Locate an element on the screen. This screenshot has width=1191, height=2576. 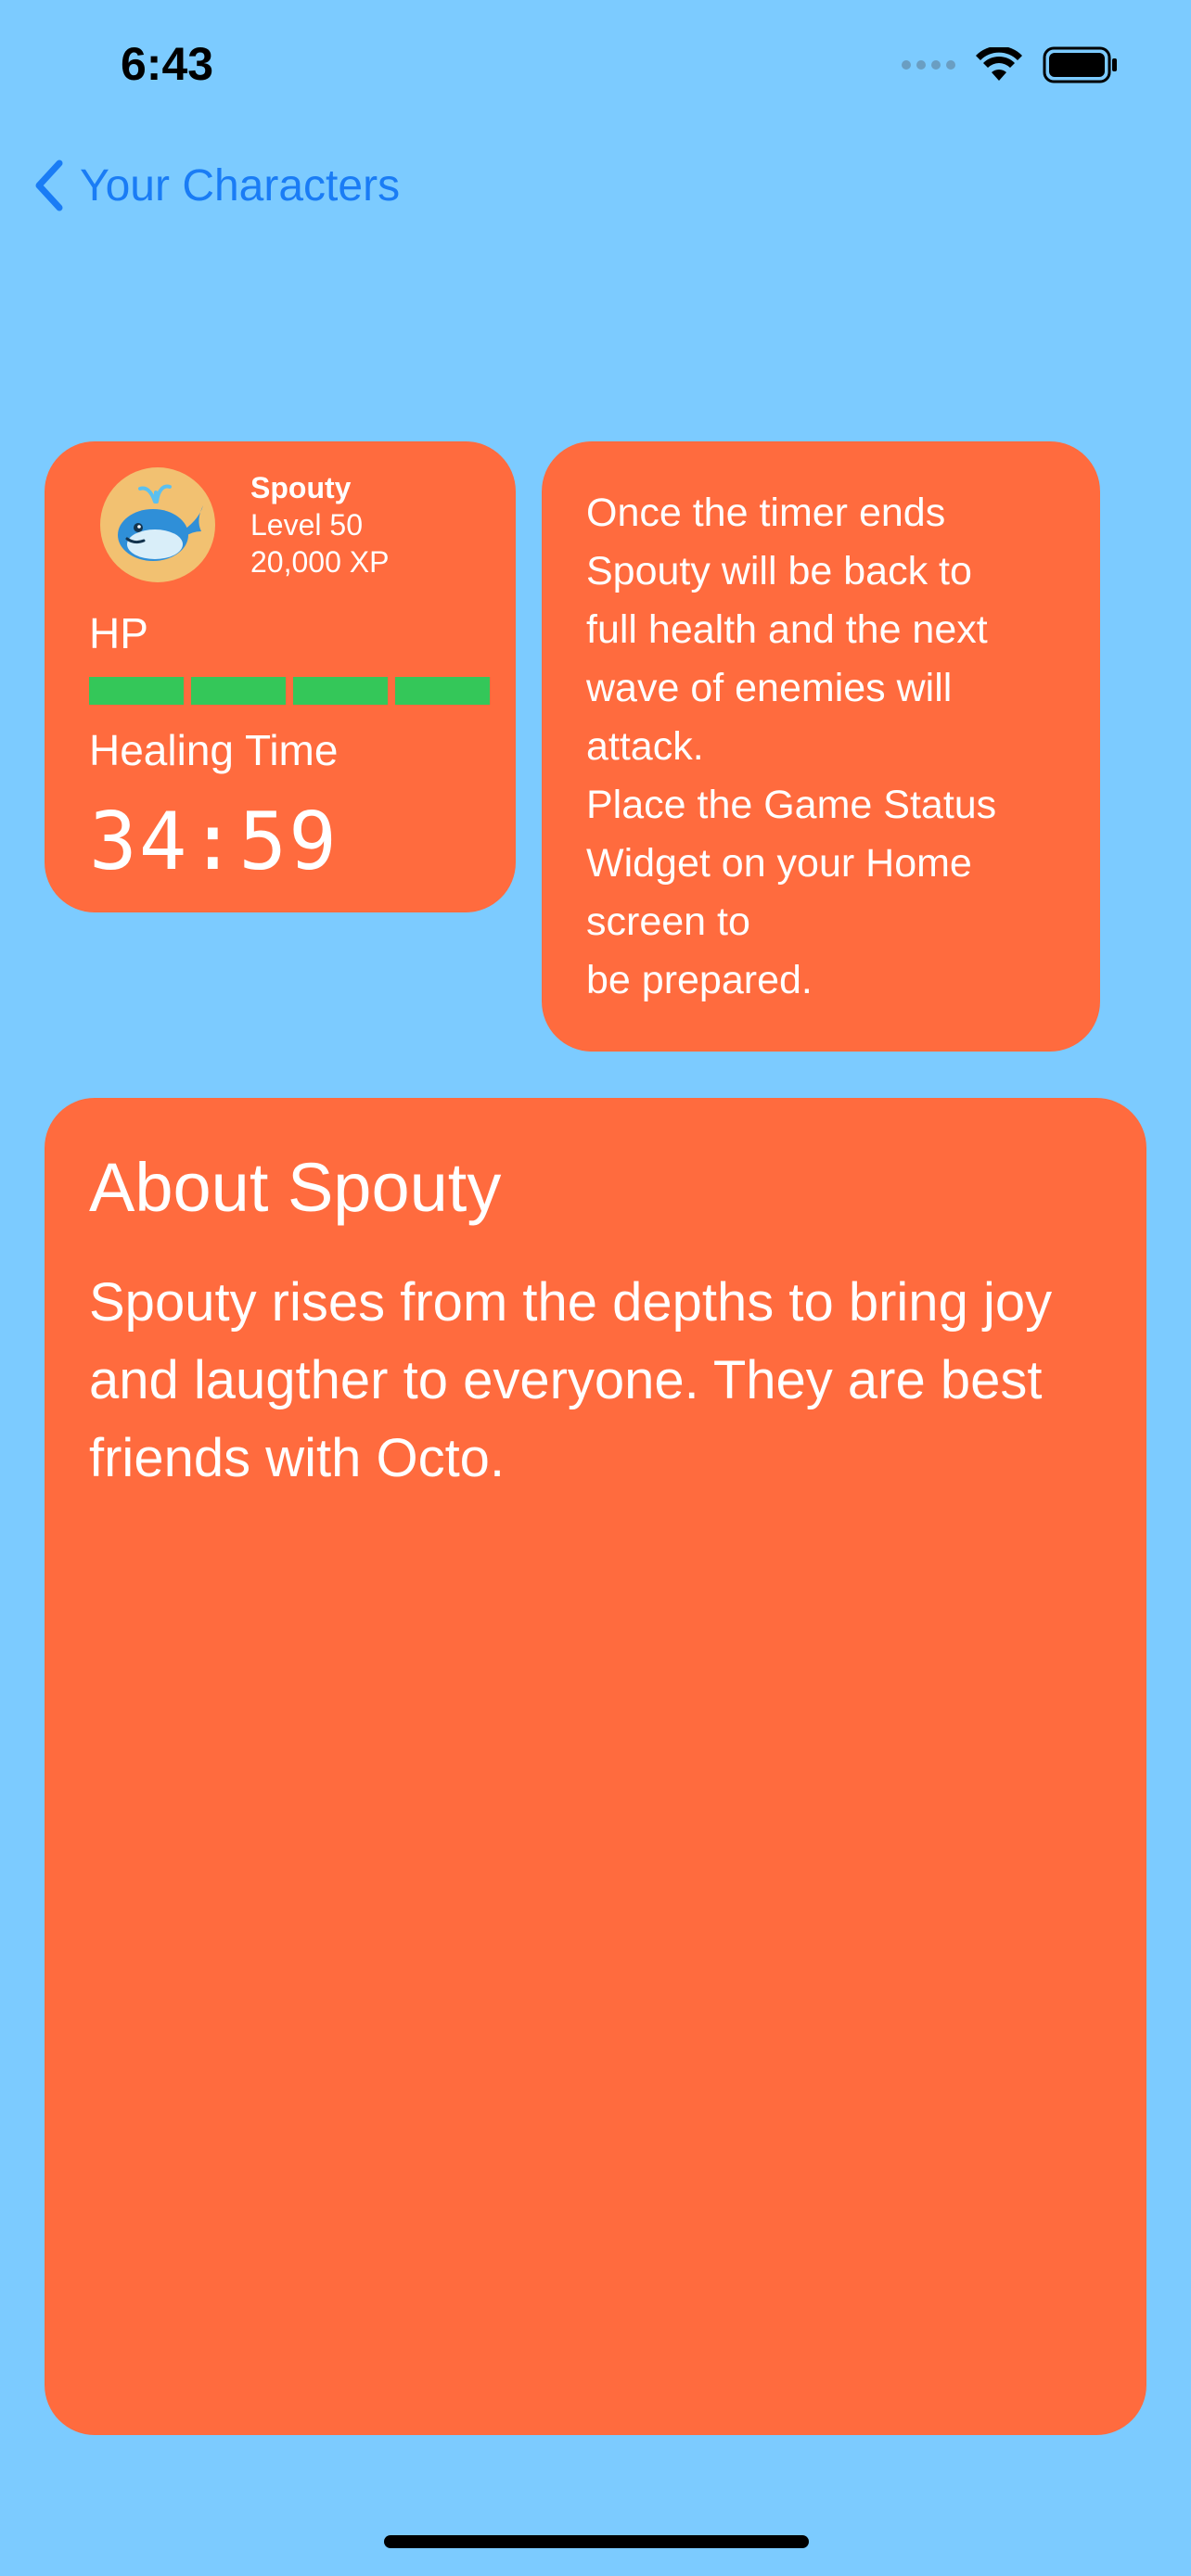
back-button: Your Characters is located at coordinates (216, 185).